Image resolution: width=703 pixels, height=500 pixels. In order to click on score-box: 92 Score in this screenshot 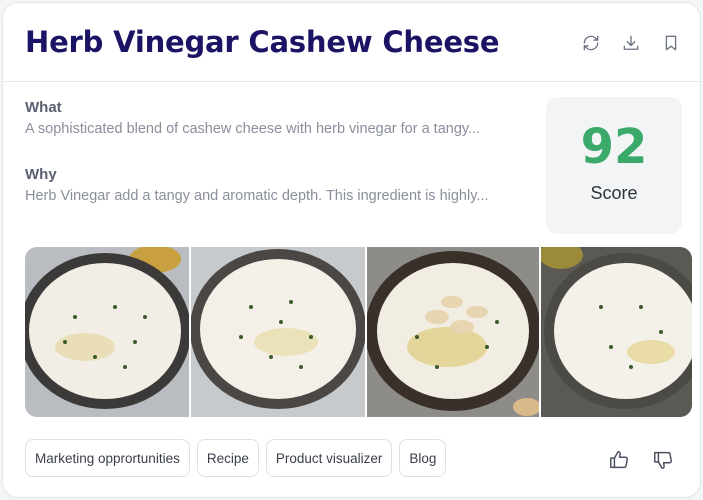, I will do `click(614, 165)`.